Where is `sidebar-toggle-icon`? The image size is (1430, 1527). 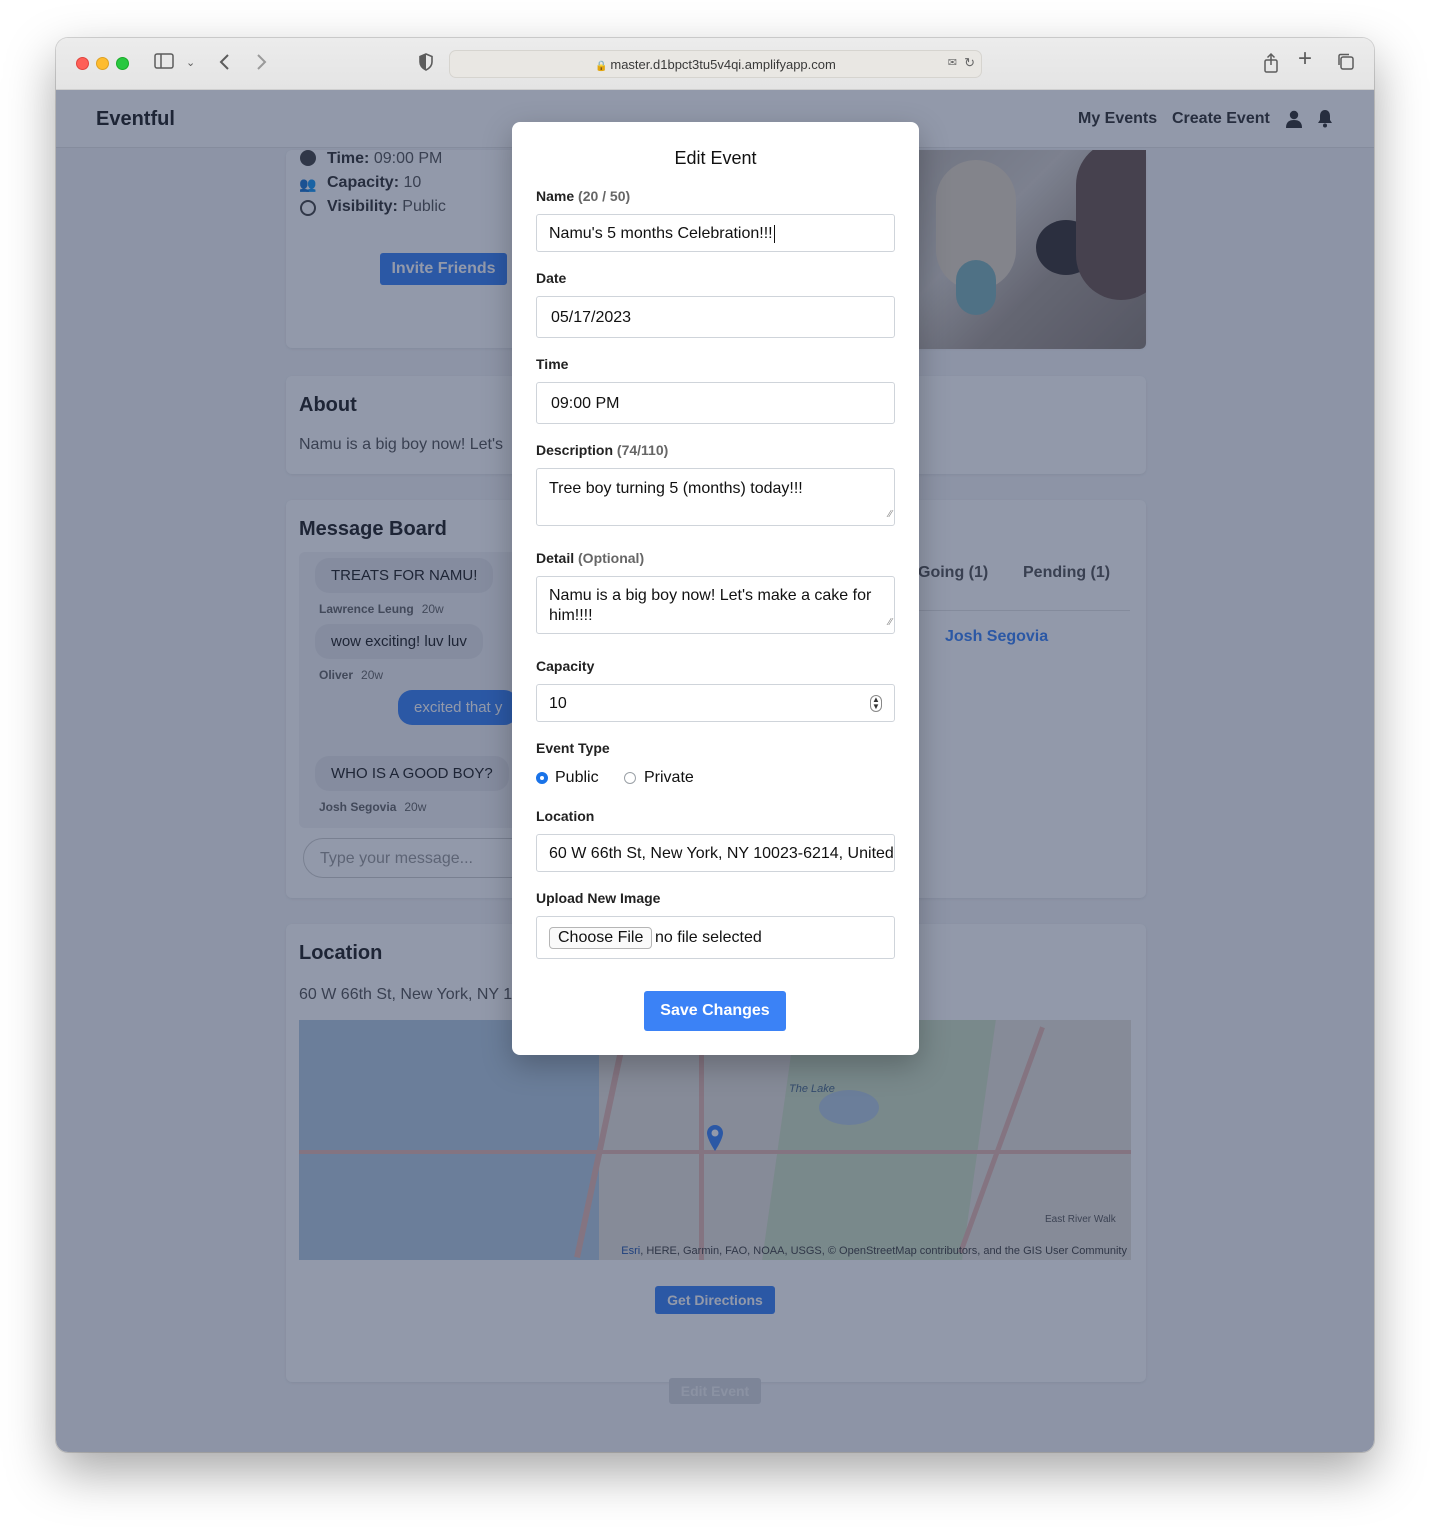
sidebar-toggle-icon is located at coordinates (164, 63).